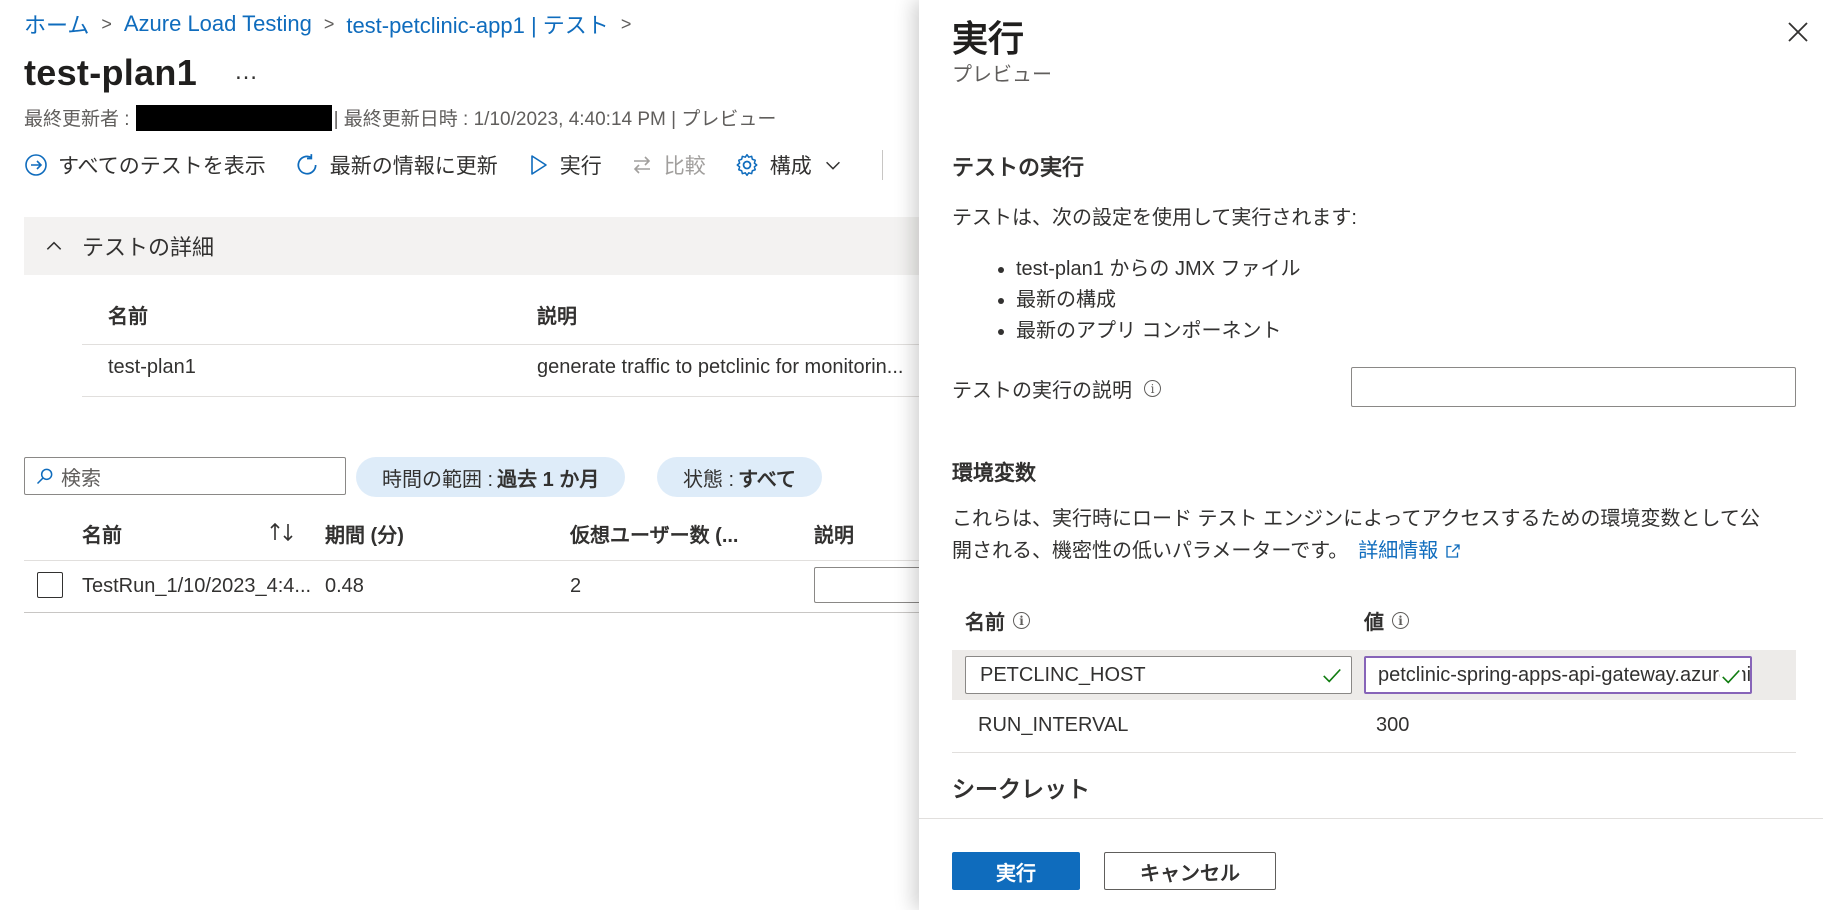  I want to click on row-checkbox, so click(50, 585).